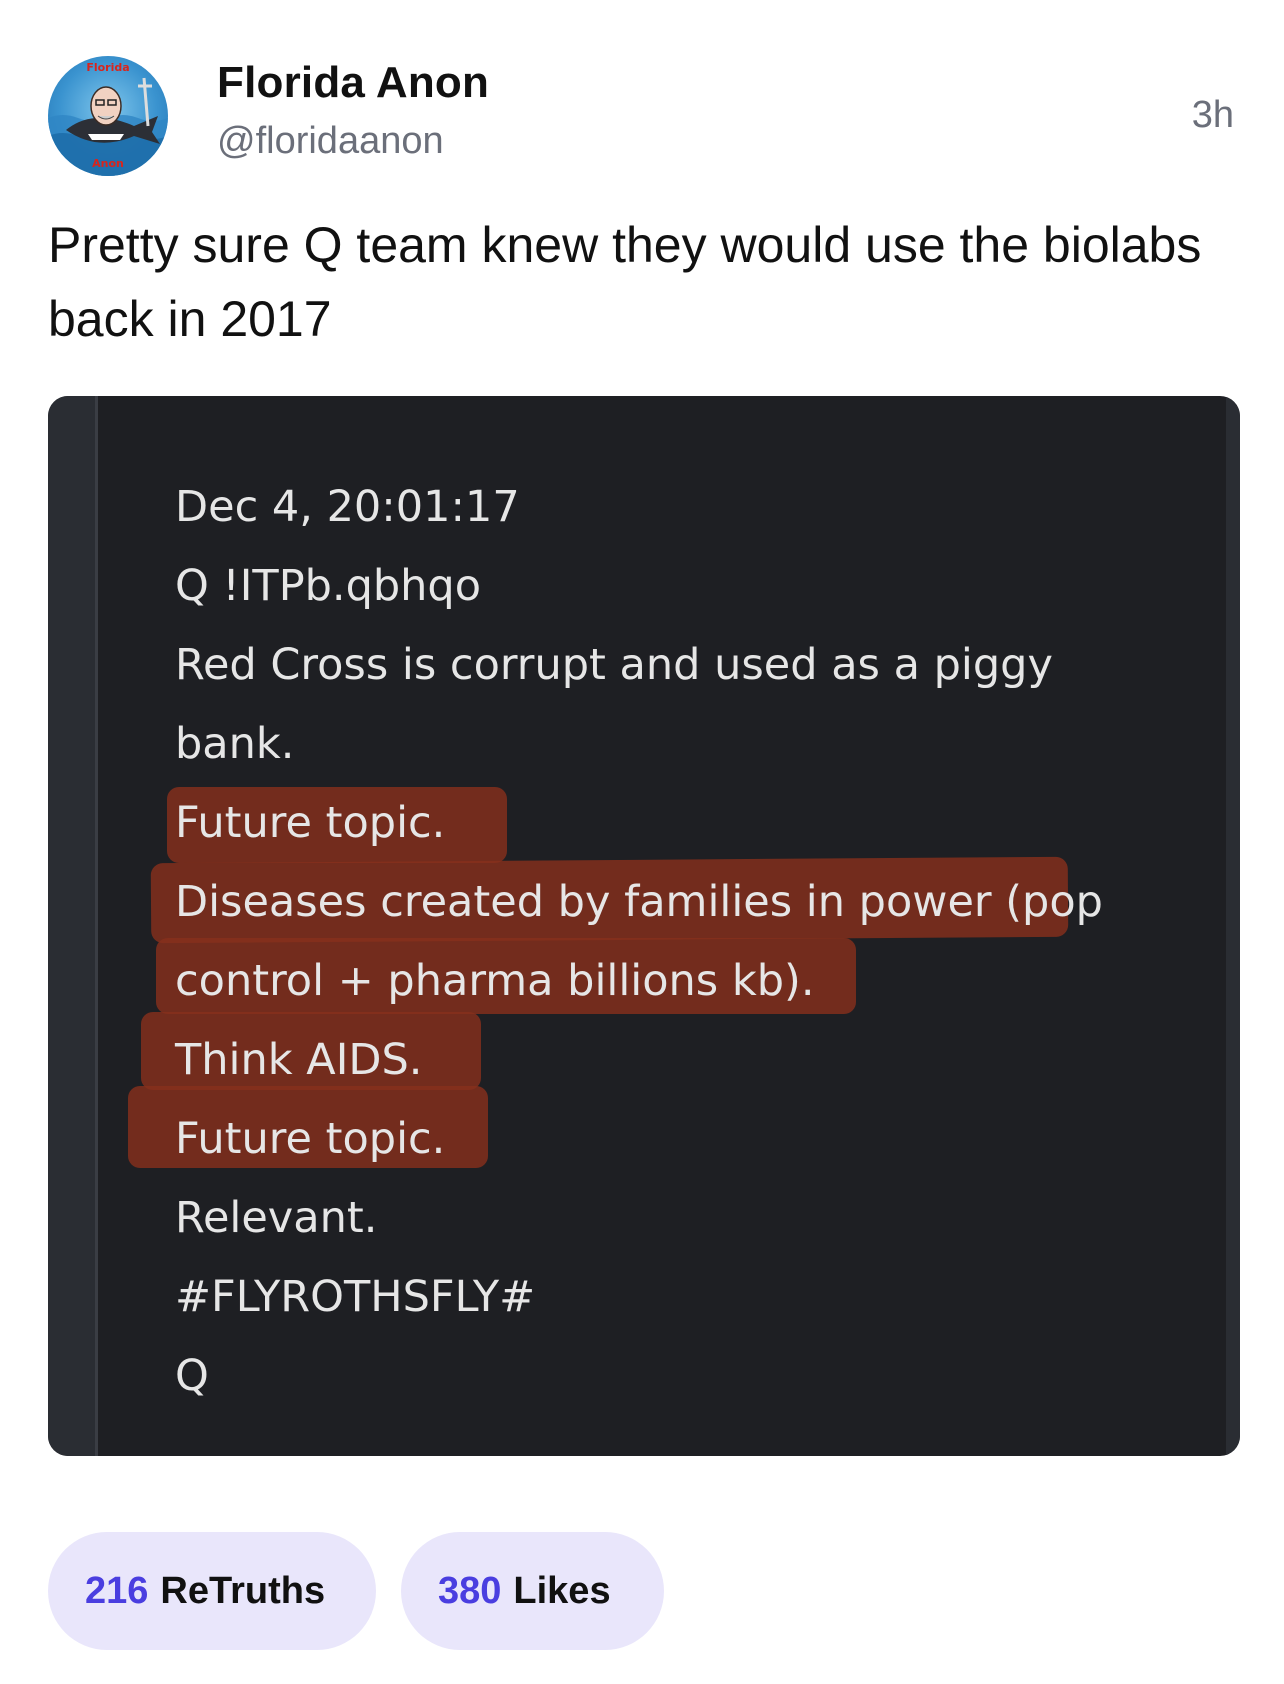 The height and width of the screenshot is (1684, 1284). I want to click on display-name: Florida Anon, so click(353, 83).